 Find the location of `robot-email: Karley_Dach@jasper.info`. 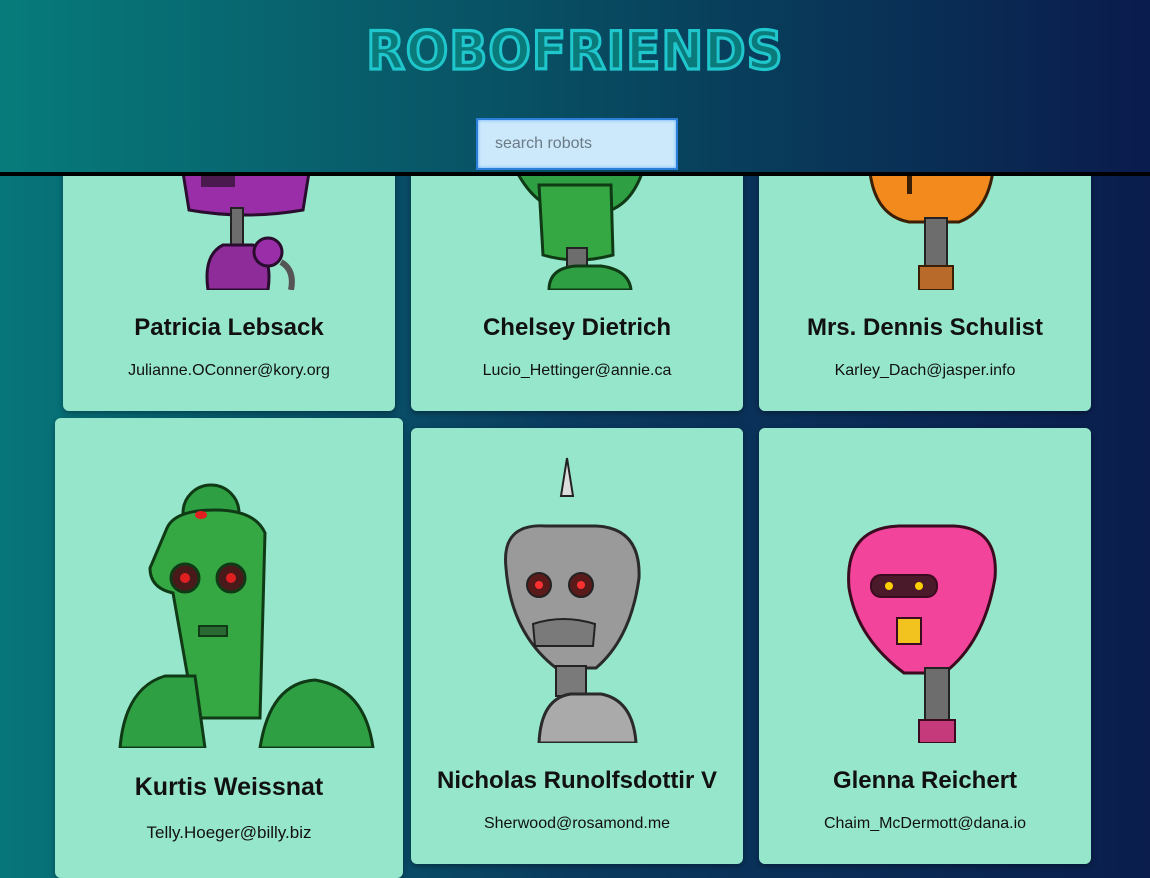

robot-email: Karley_Dach@jasper.info is located at coordinates (925, 370).